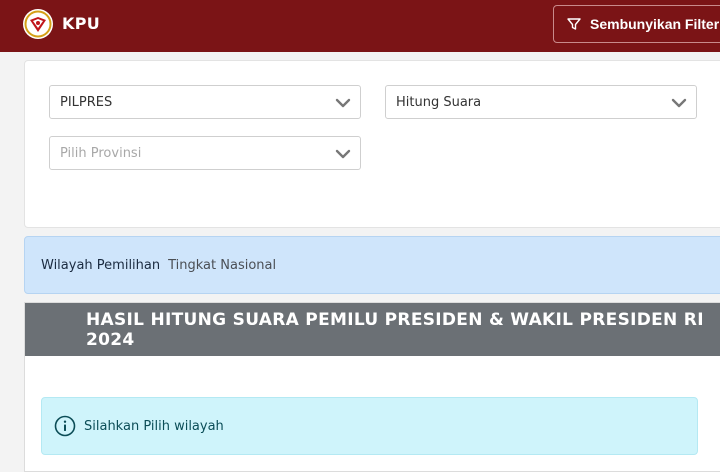 Image resolution: width=720 pixels, height=472 pixels. Describe the element at coordinates (101, 265) in the screenshot. I see `region-label: Wilayah Pemilihan` at that location.